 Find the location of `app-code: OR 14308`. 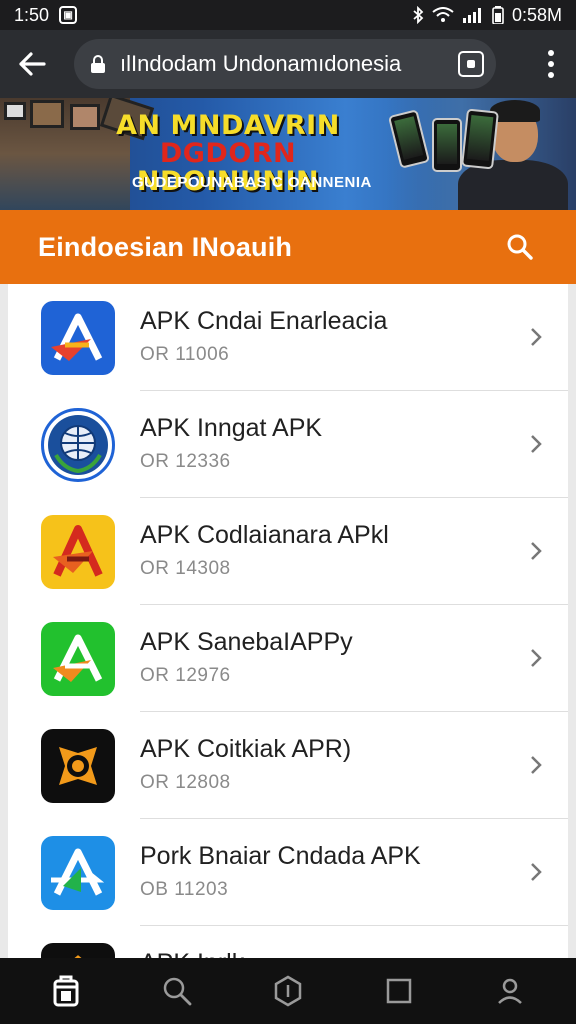

app-code: OR 14308 is located at coordinates (185, 568).